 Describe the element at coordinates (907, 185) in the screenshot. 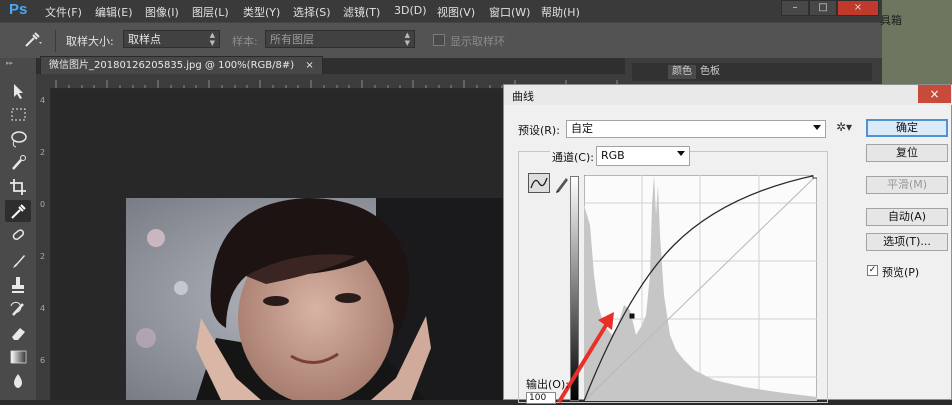

I see `smooth-button: 平滑(M)` at that location.